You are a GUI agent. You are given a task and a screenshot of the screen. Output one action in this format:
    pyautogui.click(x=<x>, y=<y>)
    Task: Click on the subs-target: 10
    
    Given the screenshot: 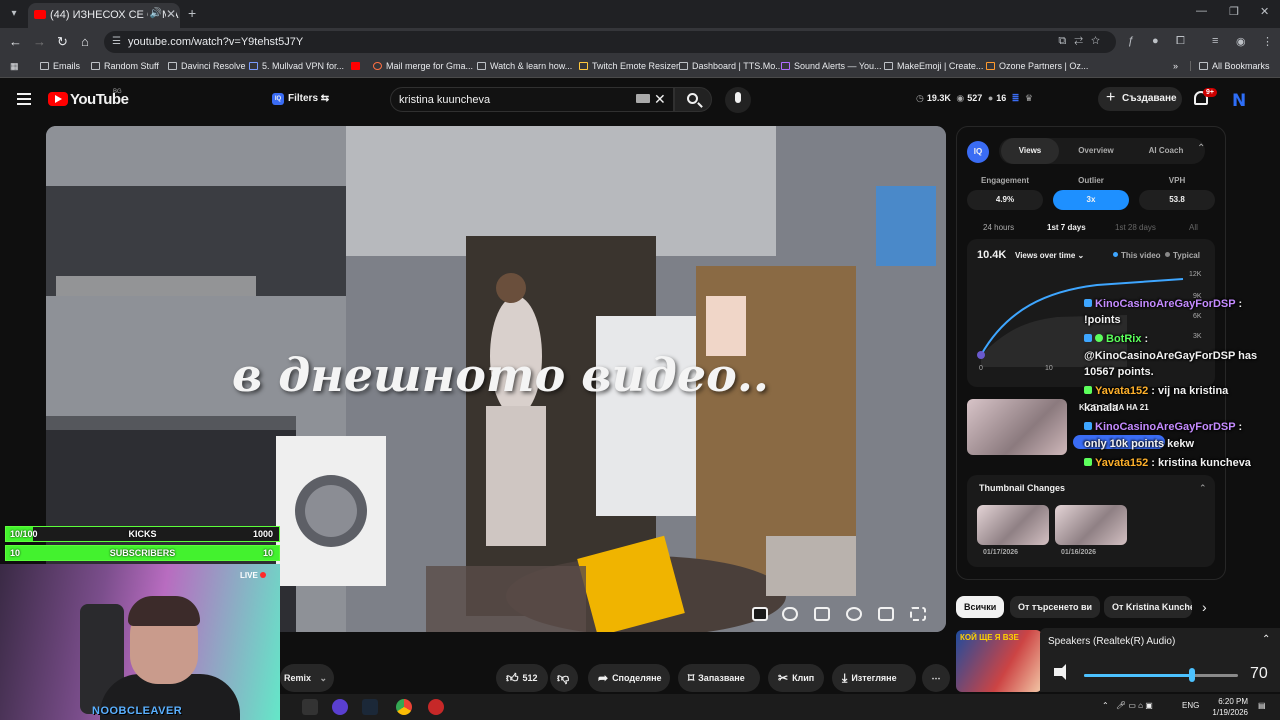 What is the action you would take?
    pyautogui.click(x=267, y=553)
    